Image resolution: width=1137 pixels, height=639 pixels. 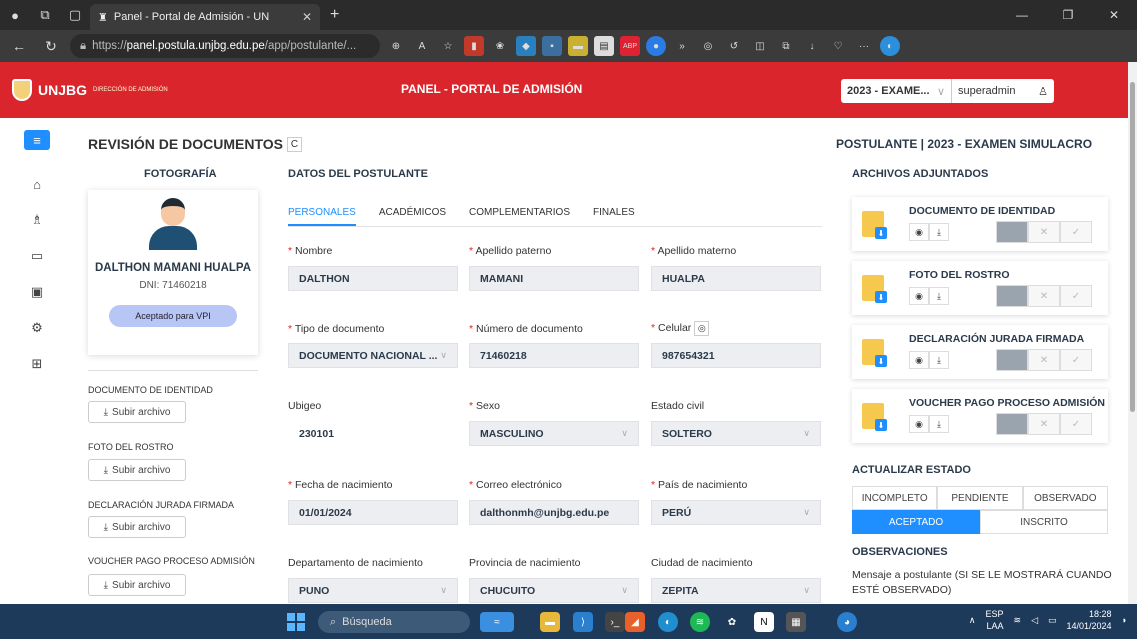 What do you see at coordinates (1065, 498) in the screenshot?
I see `status-observado-button: OBSERVADO` at bounding box center [1065, 498].